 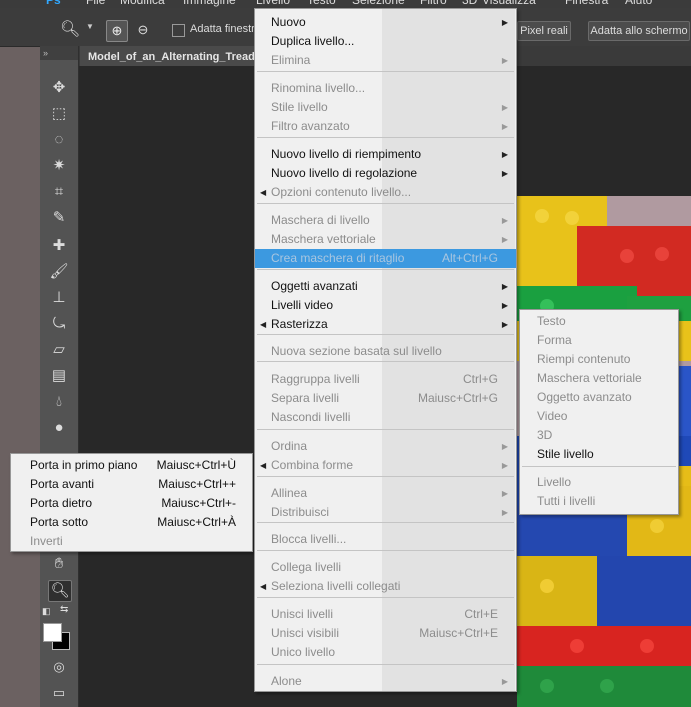 I want to click on layer-menu-item: Allinea ▶, so click(x=385, y=493).